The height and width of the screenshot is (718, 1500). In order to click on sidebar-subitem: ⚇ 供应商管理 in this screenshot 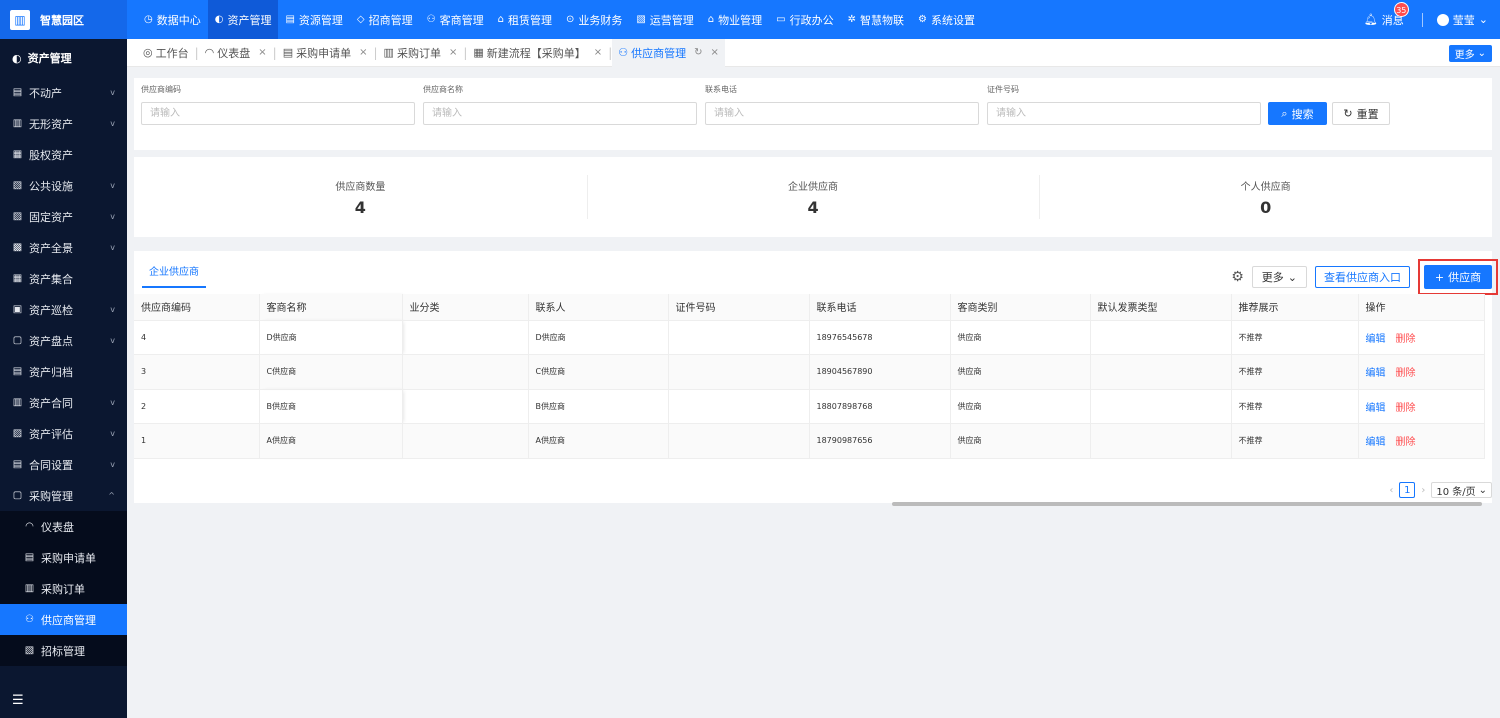, I will do `click(63, 619)`.